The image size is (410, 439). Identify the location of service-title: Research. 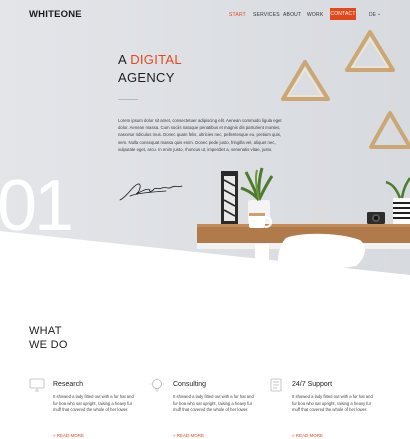
(68, 384).